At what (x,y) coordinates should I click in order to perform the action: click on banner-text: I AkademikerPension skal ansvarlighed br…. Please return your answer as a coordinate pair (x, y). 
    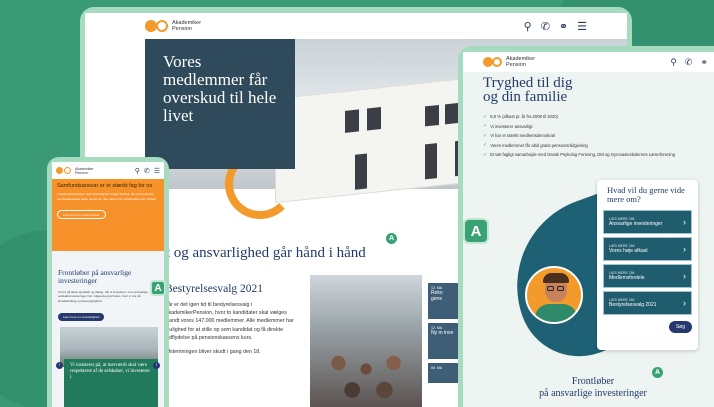
    Looking at the image, I should click on (107, 196).